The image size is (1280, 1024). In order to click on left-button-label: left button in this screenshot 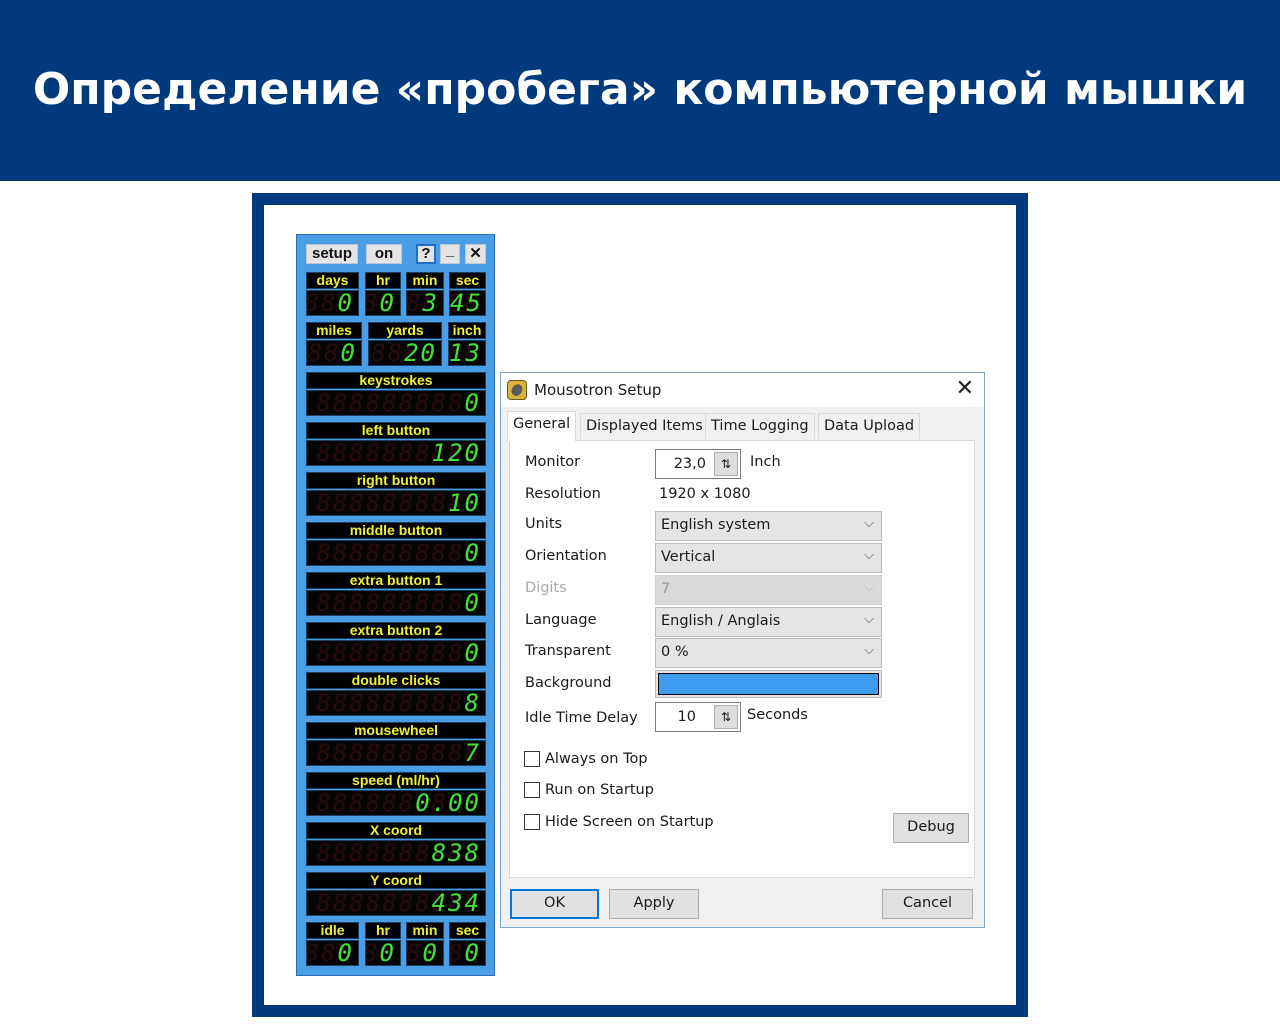, I will do `click(396, 430)`.